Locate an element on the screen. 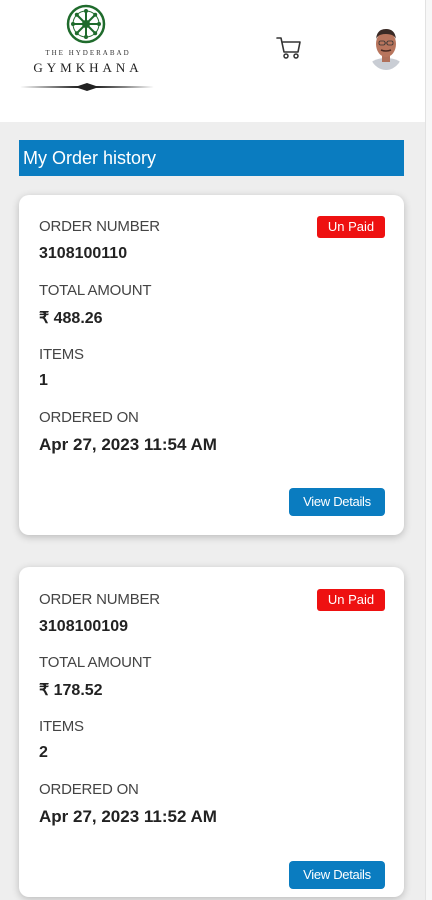  ordered-on-date: Apr 27, 2023 11:52 AM is located at coordinates (128, 816).